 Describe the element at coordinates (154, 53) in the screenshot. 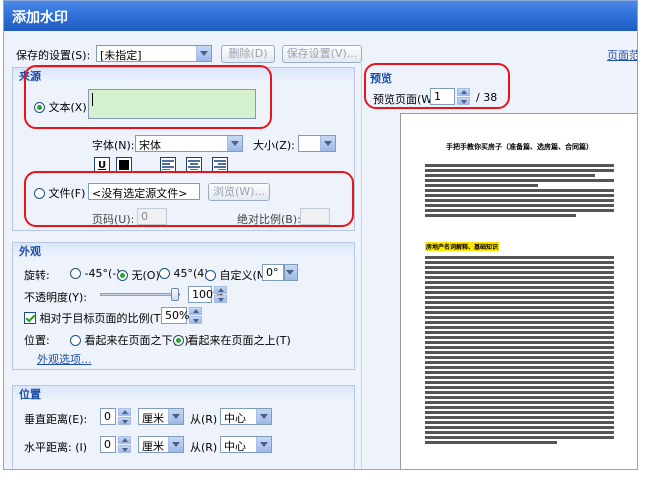

I see `saved-settings-select: [未指定]` at that location.